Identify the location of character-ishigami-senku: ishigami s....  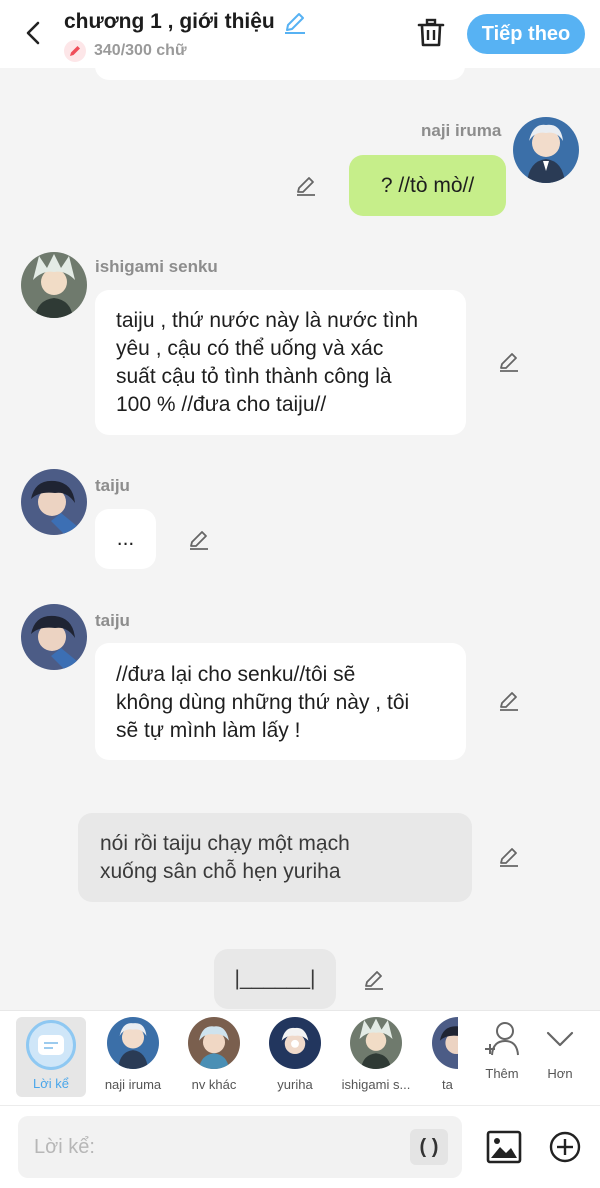
(376, 1054).